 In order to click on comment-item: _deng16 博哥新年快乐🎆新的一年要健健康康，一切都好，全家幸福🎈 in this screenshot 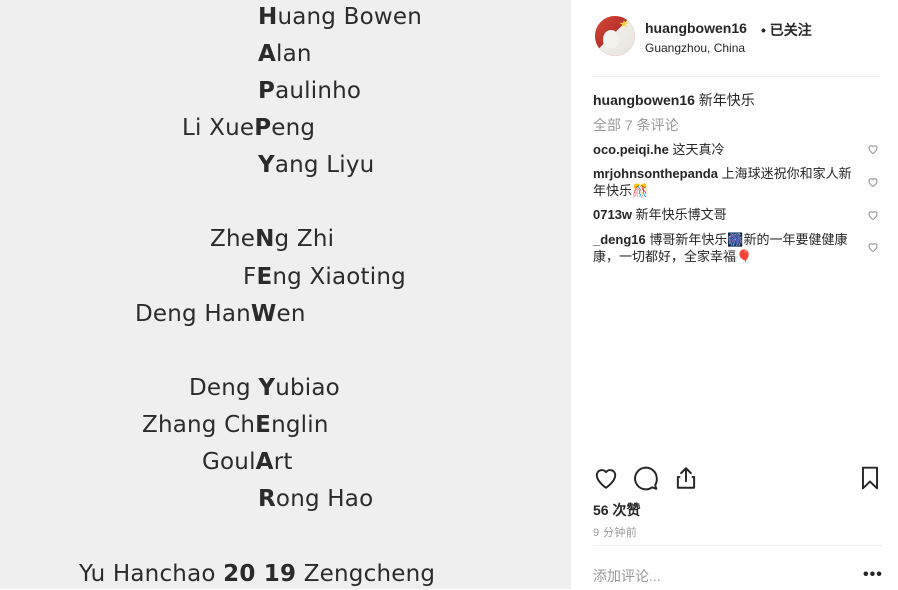, I will do `click(724, 248)`.